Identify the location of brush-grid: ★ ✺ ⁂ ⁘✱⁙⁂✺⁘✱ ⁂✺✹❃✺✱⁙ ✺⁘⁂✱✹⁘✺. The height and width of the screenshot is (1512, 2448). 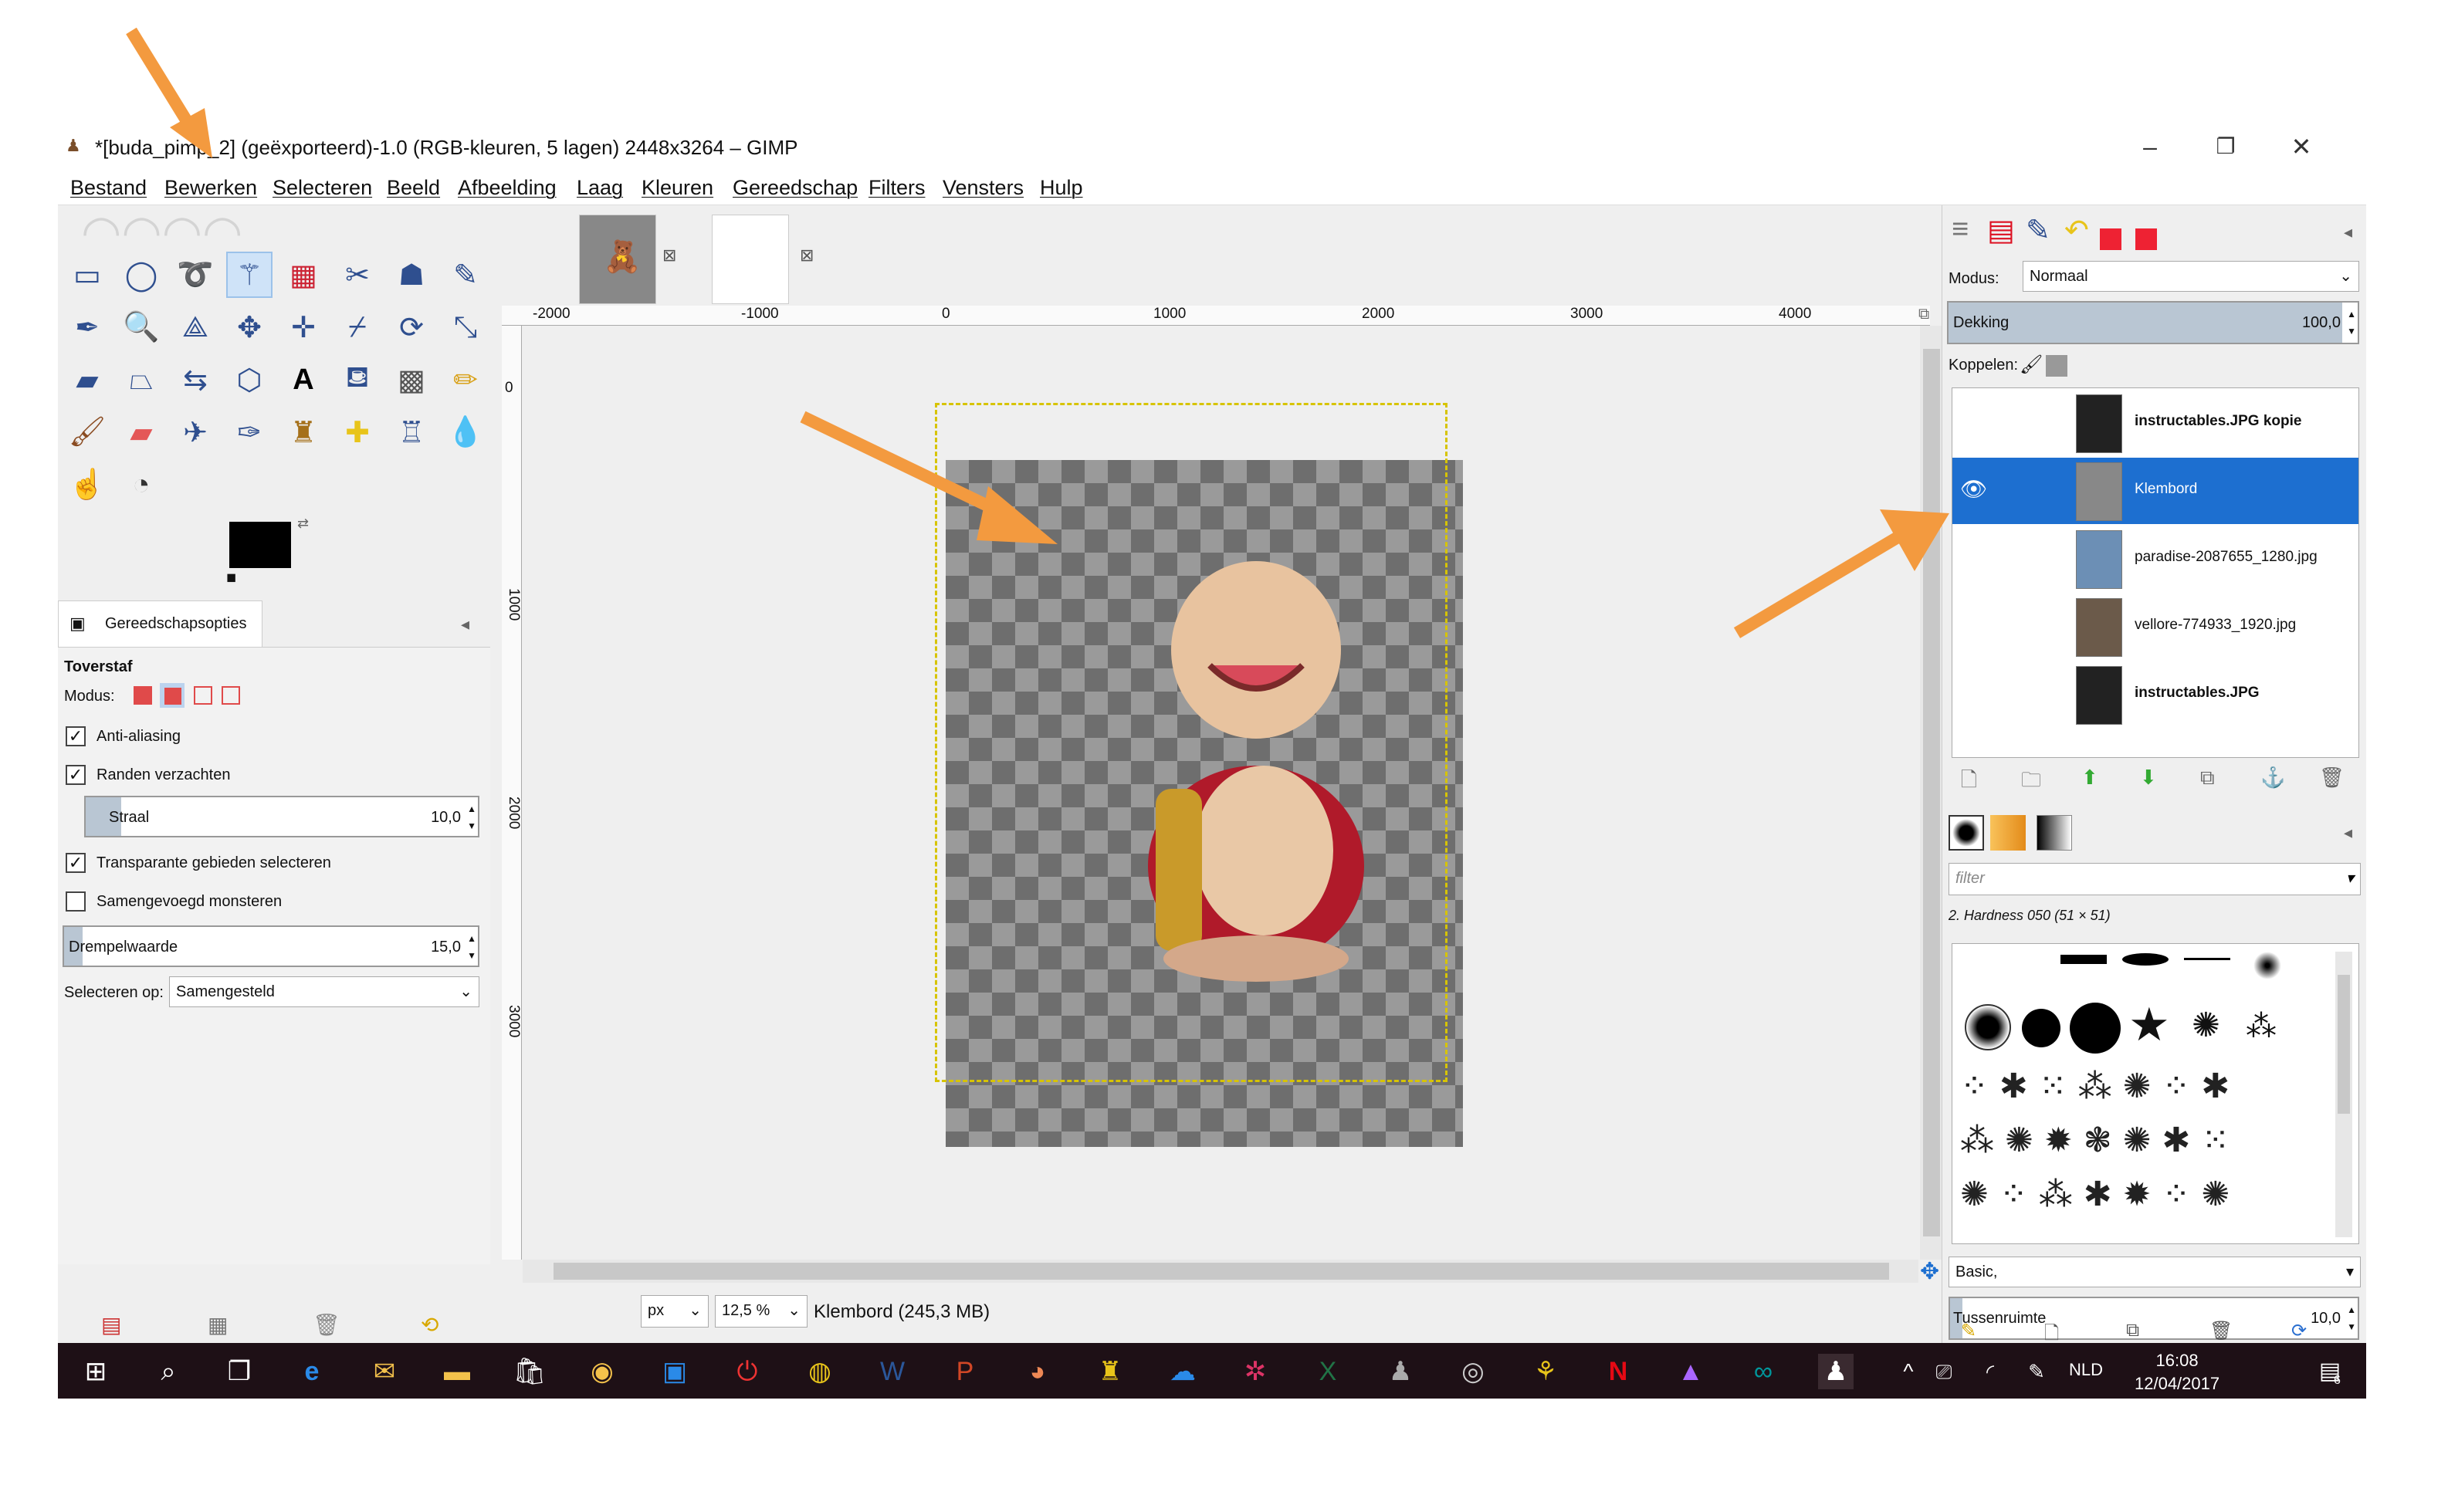
(2156, 1093).